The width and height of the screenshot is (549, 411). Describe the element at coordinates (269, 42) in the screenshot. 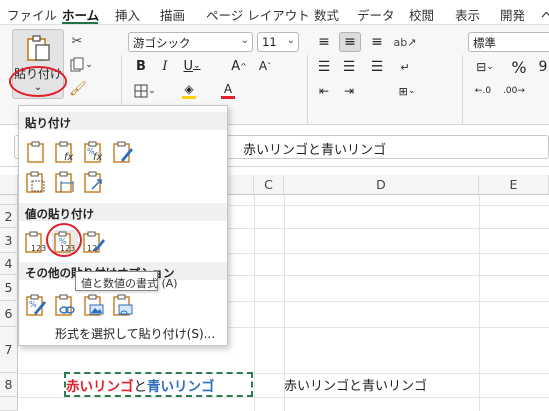

I see `font-size-value: 11` at that location.